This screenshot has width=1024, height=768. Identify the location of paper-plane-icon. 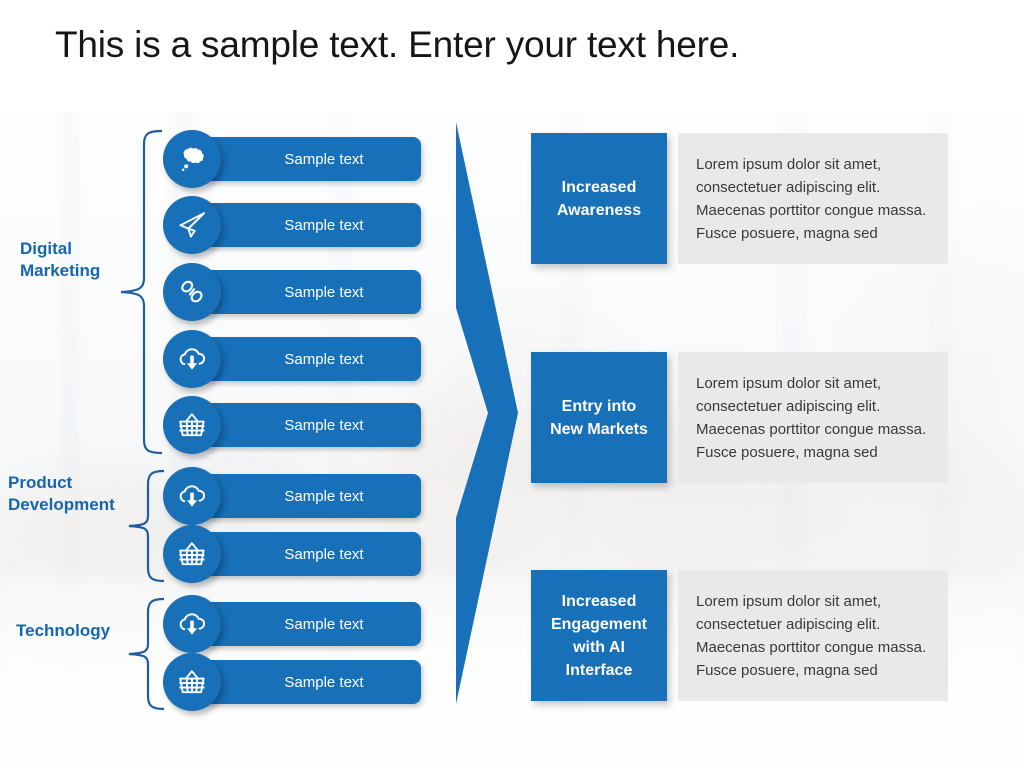
(192, 225).